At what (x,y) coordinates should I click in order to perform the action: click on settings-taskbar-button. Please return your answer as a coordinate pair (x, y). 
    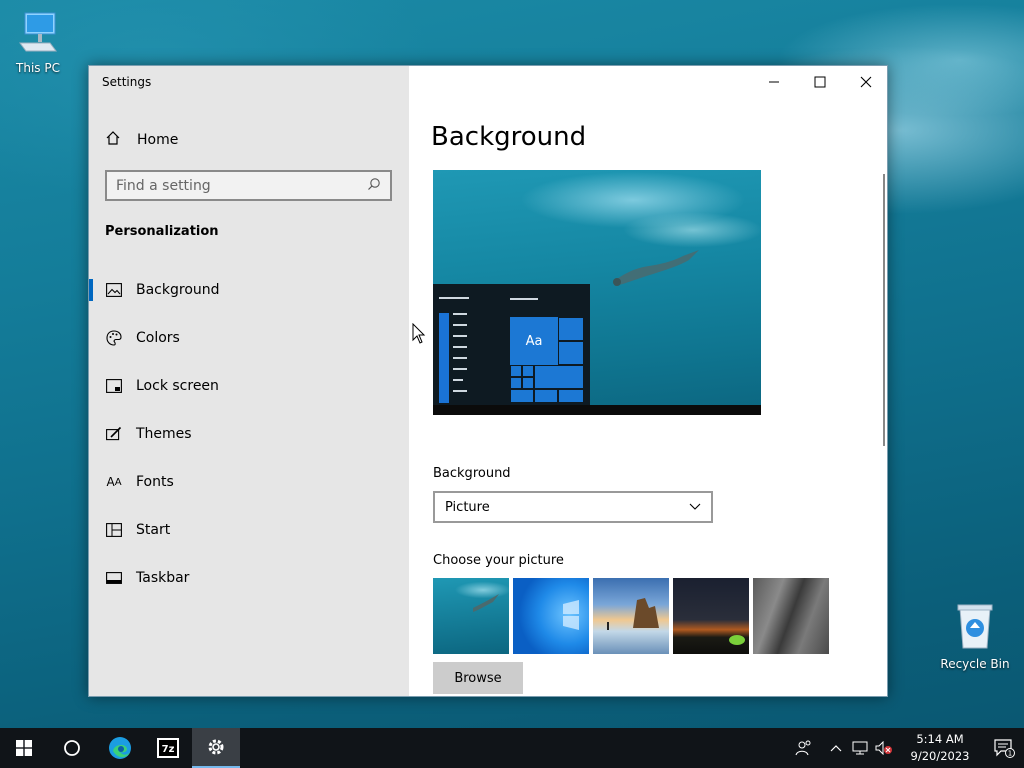
    Looking at the image, I should click on (216, 748).